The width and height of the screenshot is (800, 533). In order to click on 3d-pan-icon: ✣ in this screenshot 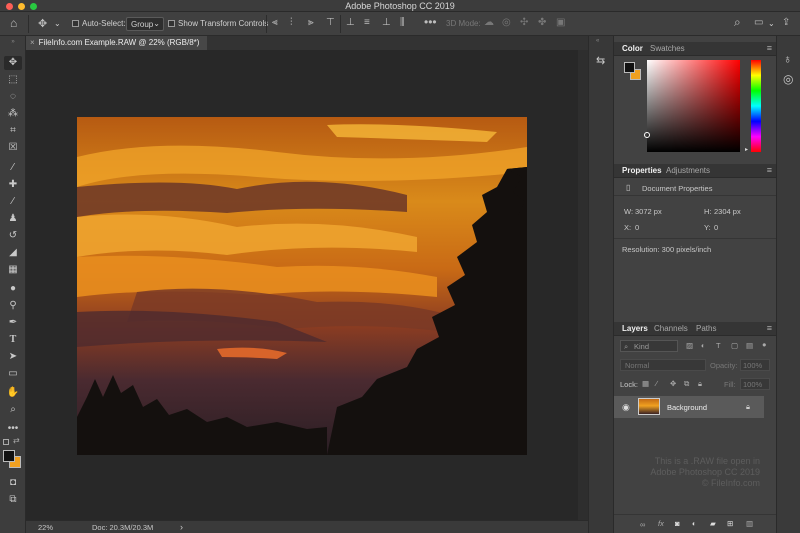, I will do `click(524, 22)`.